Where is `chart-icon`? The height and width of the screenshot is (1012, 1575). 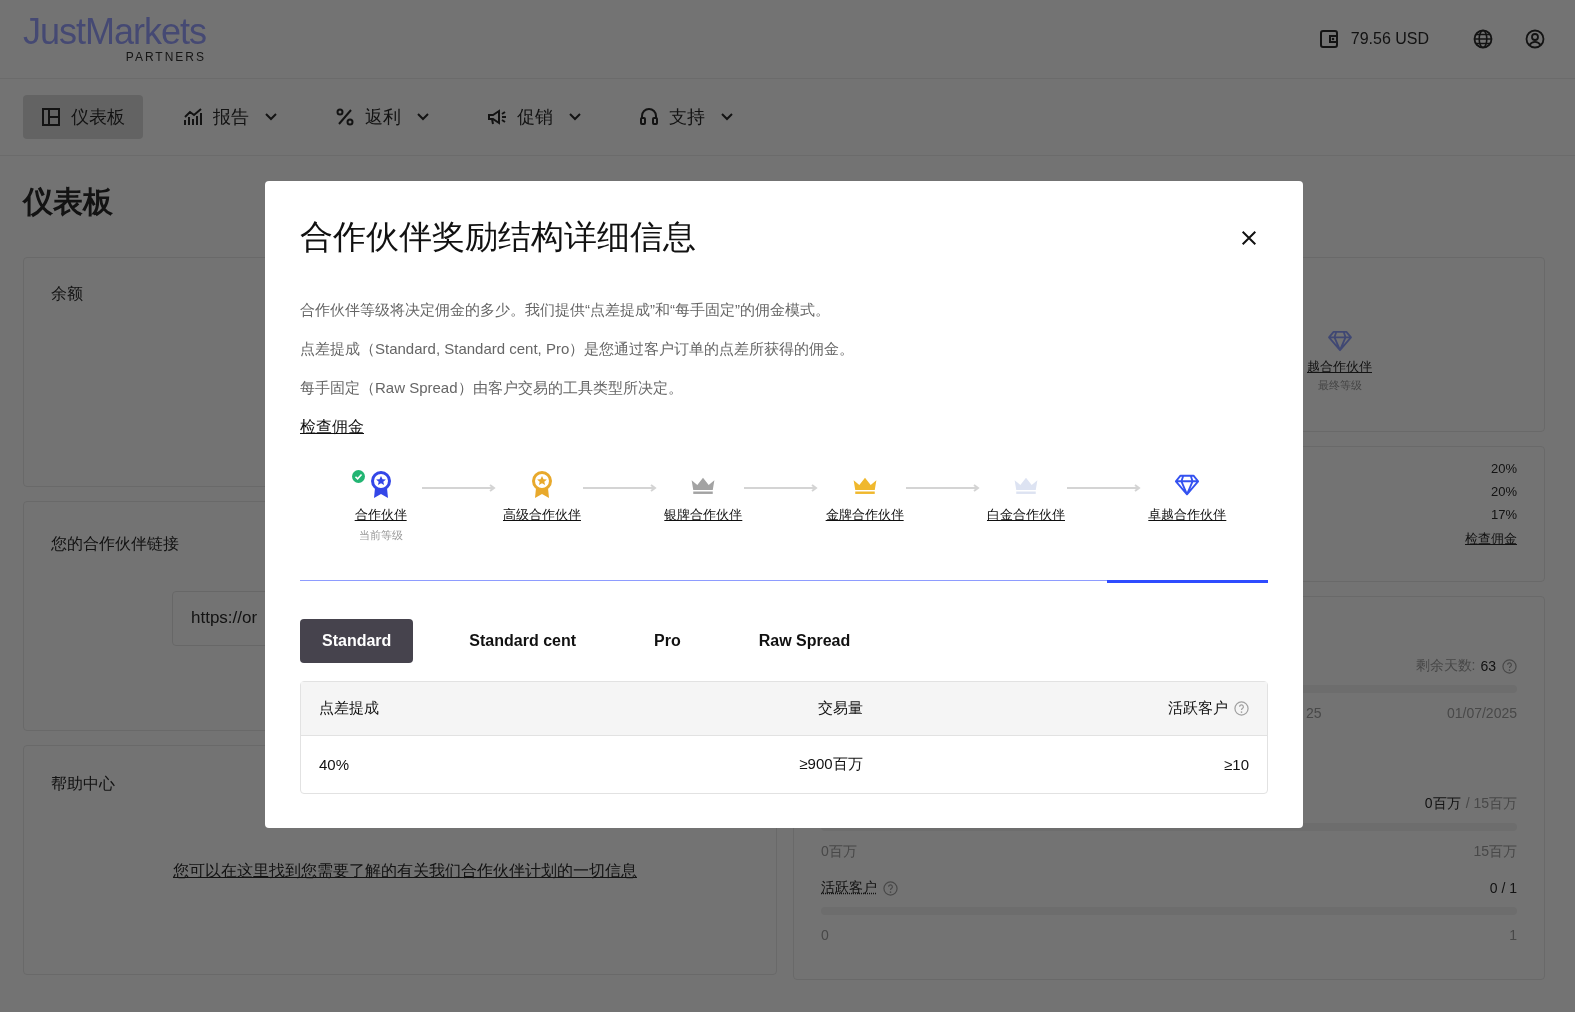 chart-icon is located at coordinates (193, 117).